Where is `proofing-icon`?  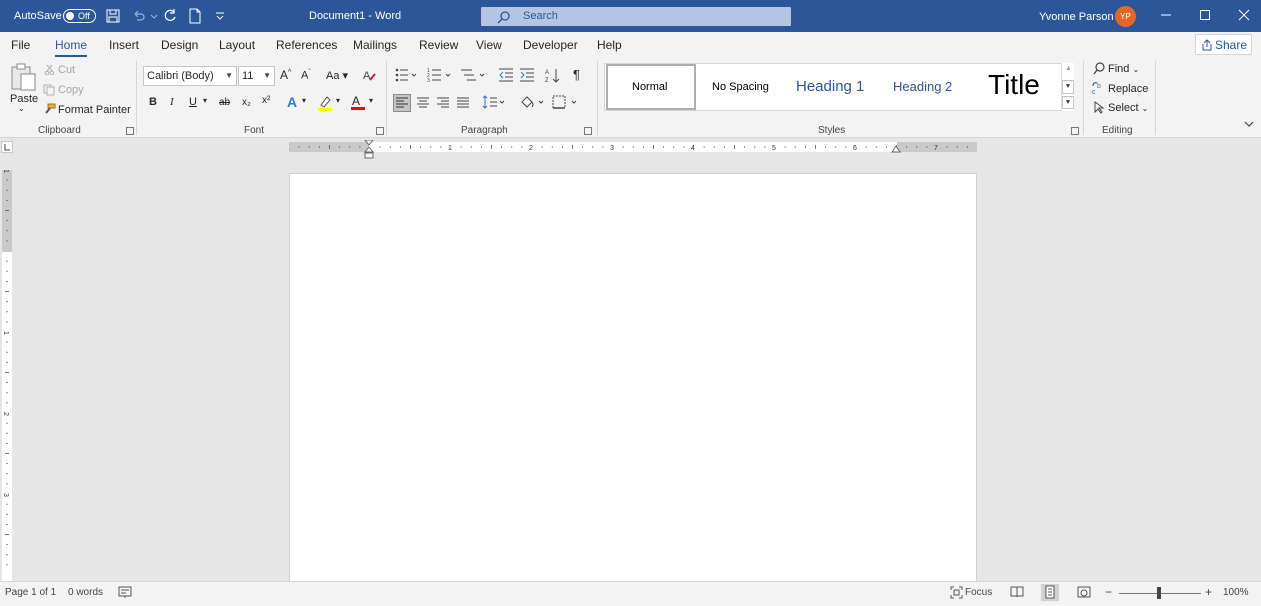 proofing-icon is located at coordinates (125, 594).